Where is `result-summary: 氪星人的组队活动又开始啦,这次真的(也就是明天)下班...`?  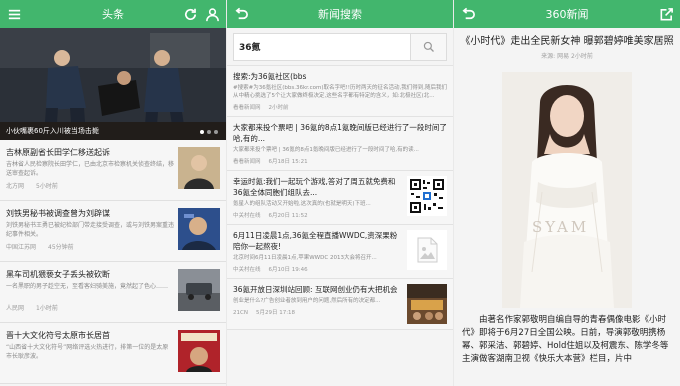
result-summary: 氪星人的组队活动又开始啦,这次真的(也就是明天)下班... is located at coordinates (302, 204).